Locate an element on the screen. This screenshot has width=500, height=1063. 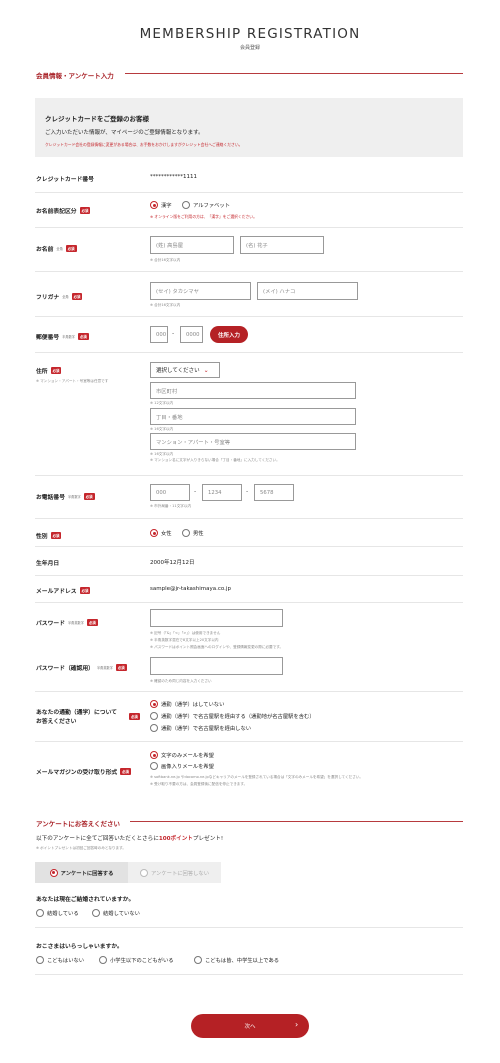
tab-label: アンケートに回答しない is located at coordinates (180, 873).